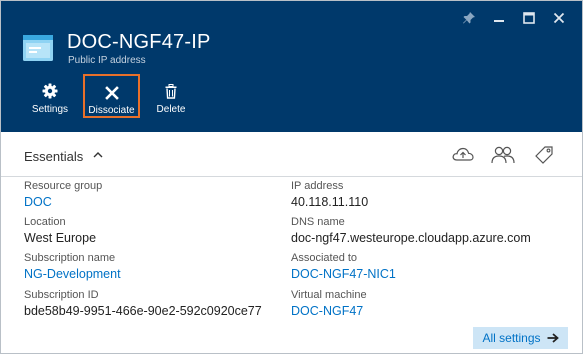 This screenshot has height=354, width=583. I want to click on essentials-title: Essentials, so click(54, 156).